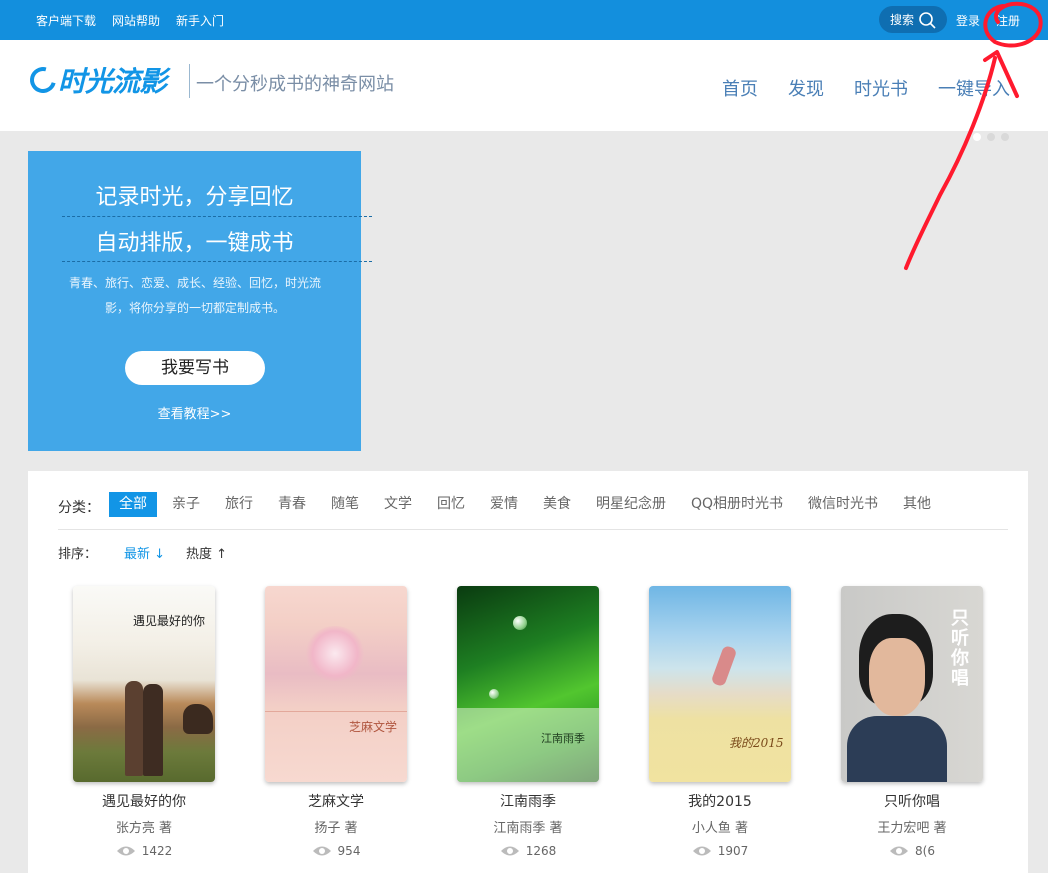 The height and width of the screenshot is (873, 1048). Describe the element at coordinates (349, 851) in the screenshot. I see `views-count: 954` at that location.